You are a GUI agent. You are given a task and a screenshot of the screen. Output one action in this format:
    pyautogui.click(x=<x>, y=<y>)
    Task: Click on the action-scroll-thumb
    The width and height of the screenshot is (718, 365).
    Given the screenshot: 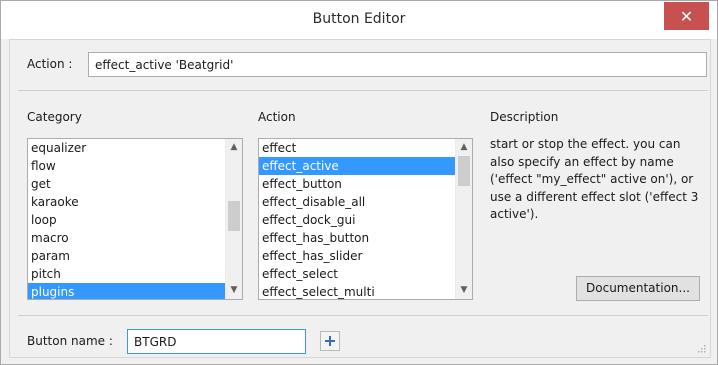 What is the action you would take?
    pyautogui.click(x=464, y=171)
    